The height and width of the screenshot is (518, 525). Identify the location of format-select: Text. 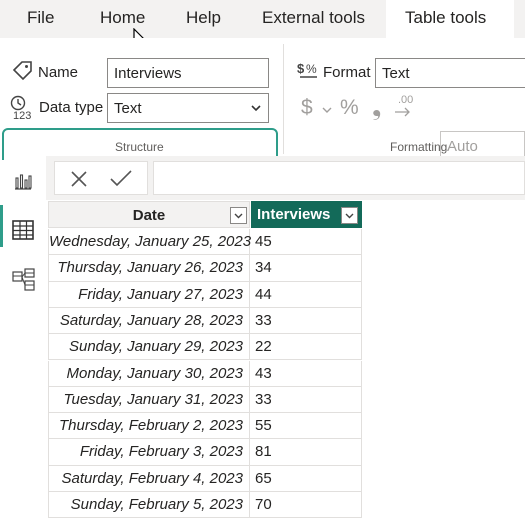
(450, 73).